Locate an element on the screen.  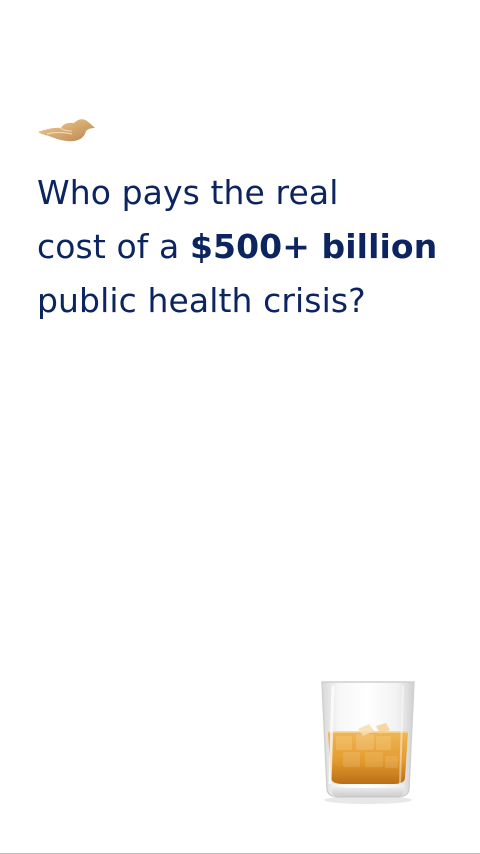
dove-icon is located at coordinates (66, 130).